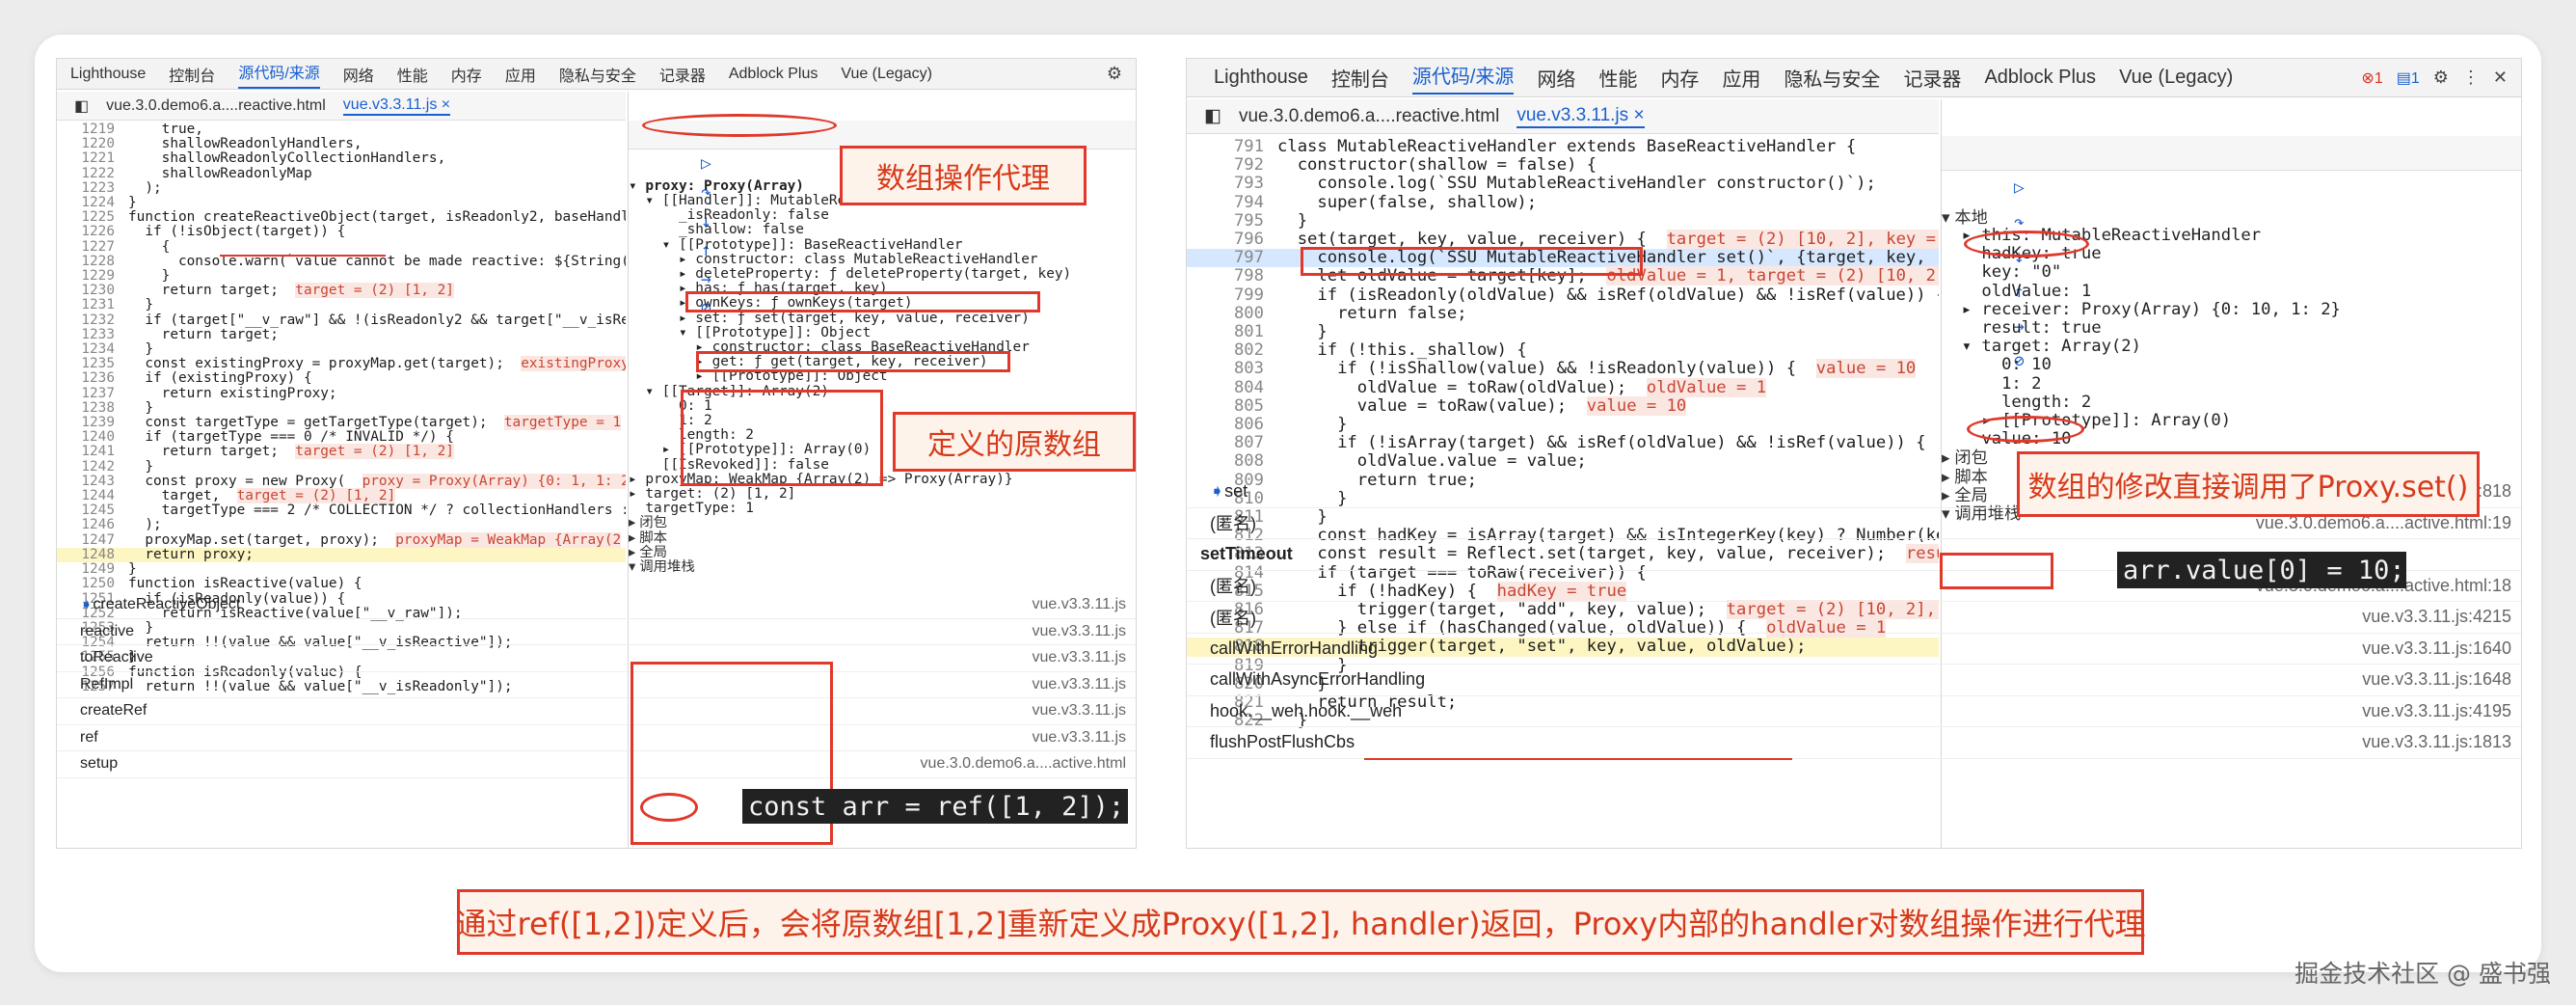 The width and height of the screenshot is (2576, 1005). What do you see at coordinates (883, 245) in the screenshot?
I see `scope-row: ▾ [[Prototype]]: BaseReactiveHandler` at bounding box center [883, 245].